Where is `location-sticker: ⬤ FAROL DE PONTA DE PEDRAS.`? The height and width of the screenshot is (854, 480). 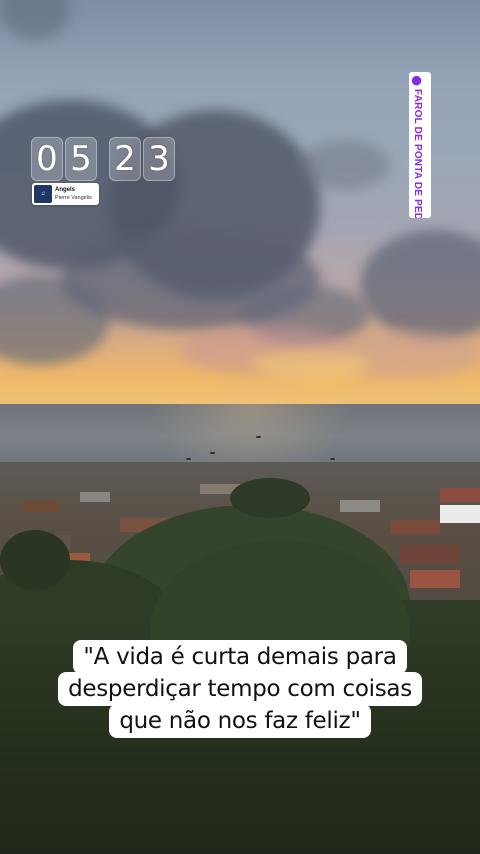 location-sticker: ⬤ FAROL DE PONTA DE PEDRAS. is located at coordinates (420, 145).